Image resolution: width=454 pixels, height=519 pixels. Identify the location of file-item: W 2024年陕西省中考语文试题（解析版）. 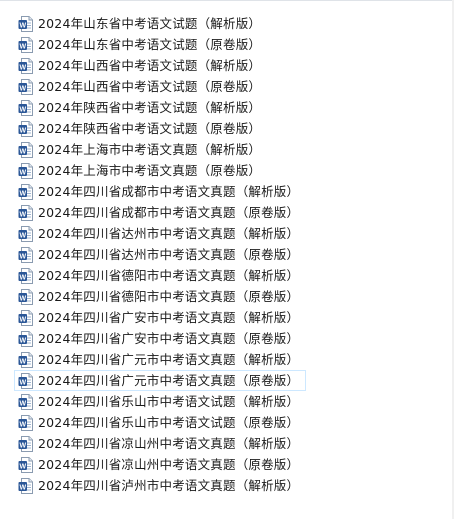
(141, 107).